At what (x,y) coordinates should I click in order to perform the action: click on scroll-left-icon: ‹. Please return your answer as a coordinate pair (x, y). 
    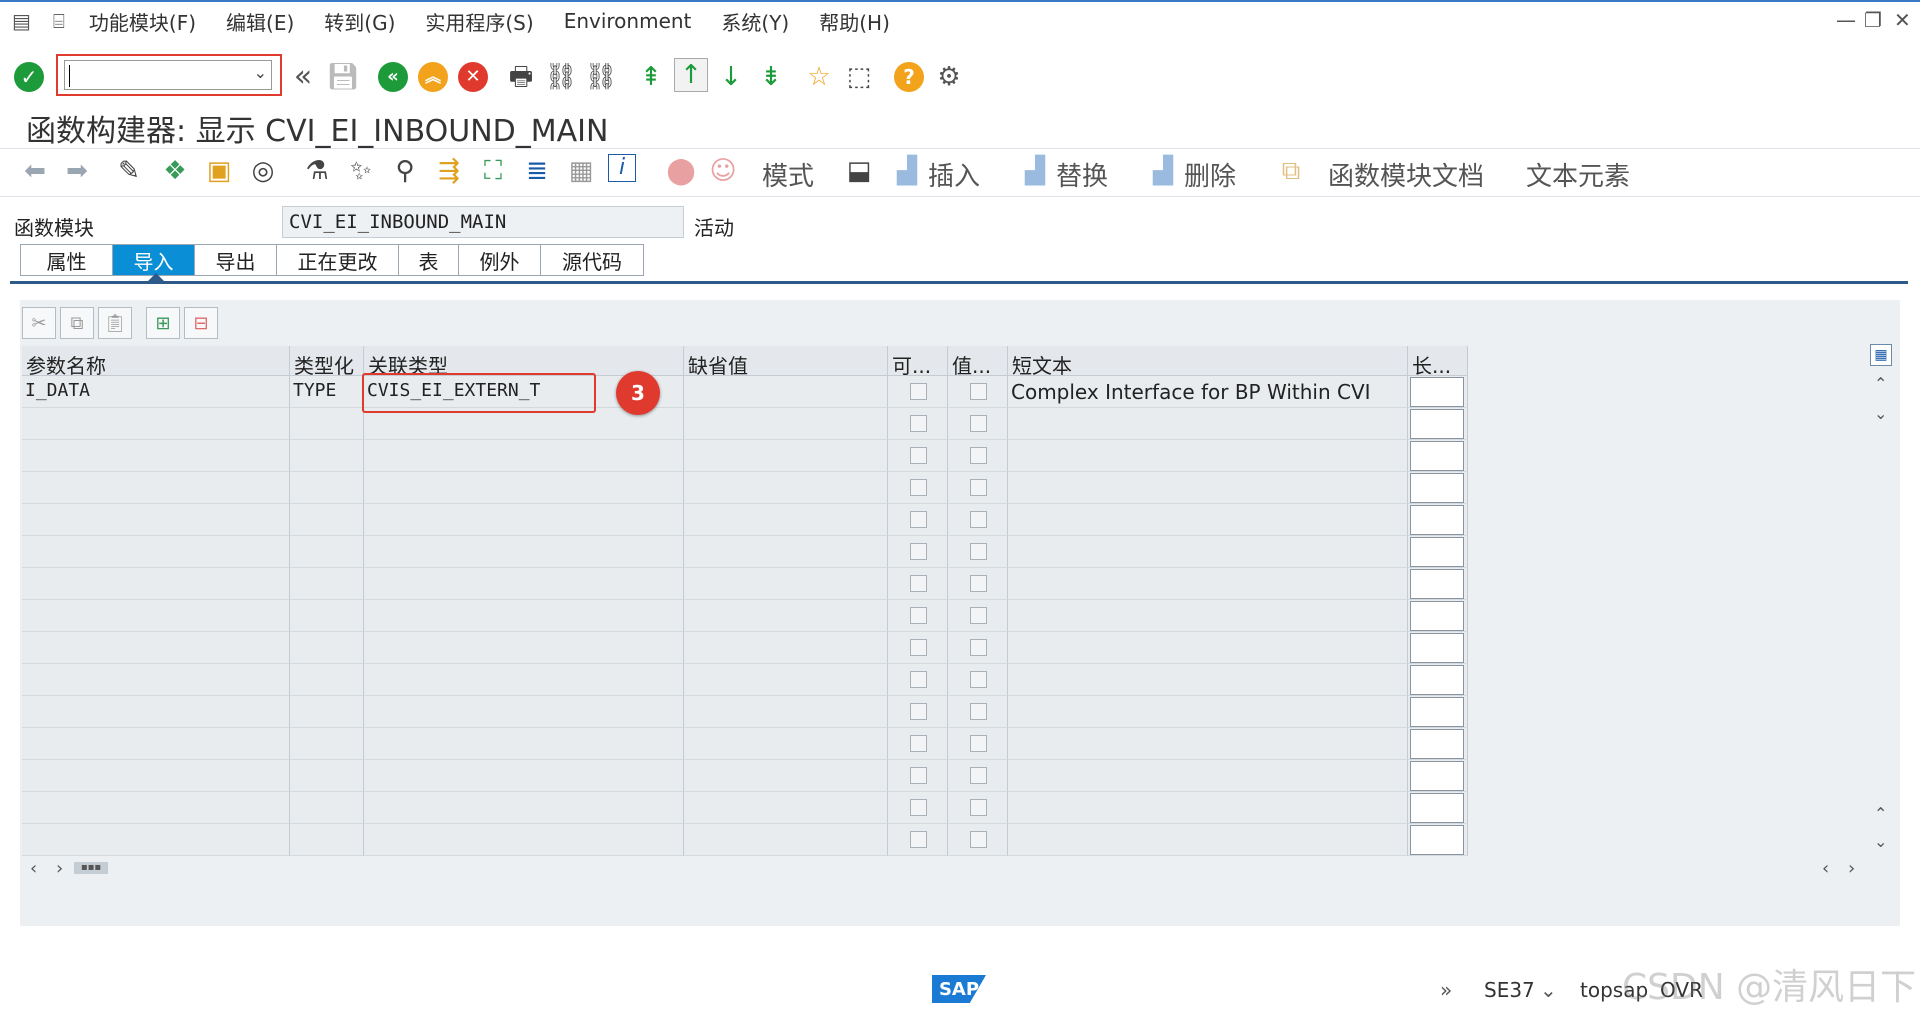
    Looking at the image, I should click on (33, 868).